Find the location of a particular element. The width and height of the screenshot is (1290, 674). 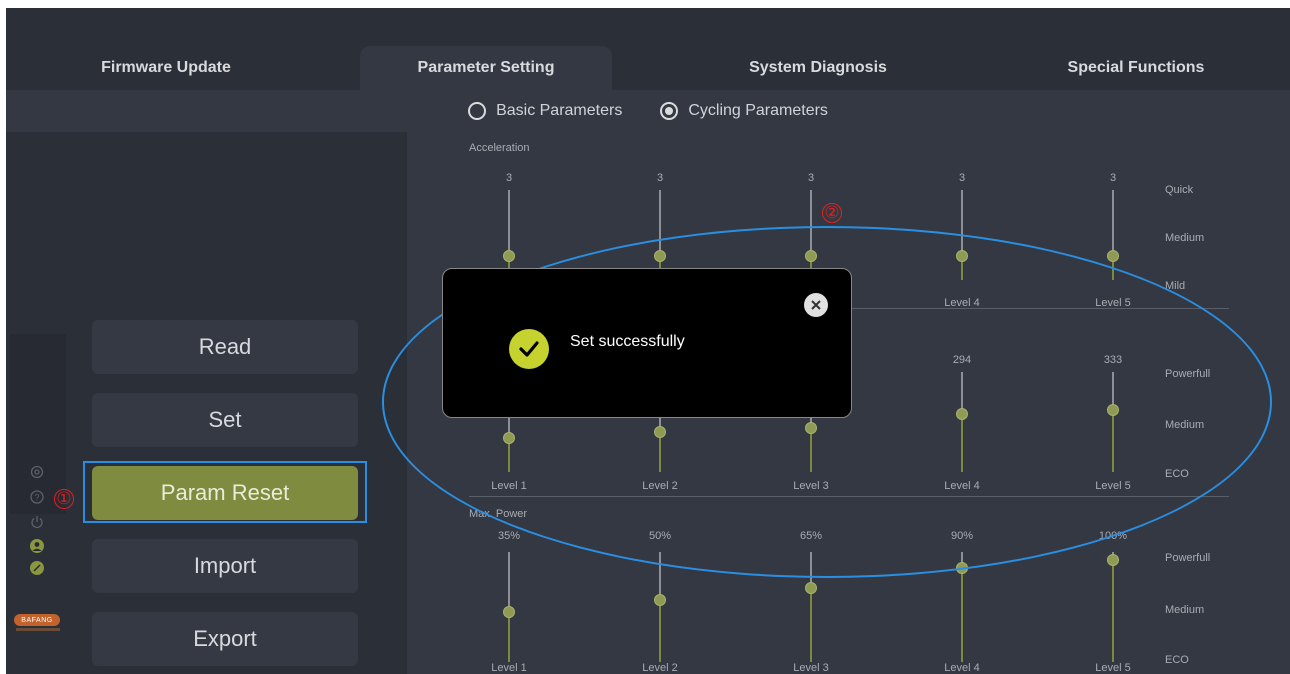

max_power-value-level-5: 100% is located at coordinates (1113, 536).